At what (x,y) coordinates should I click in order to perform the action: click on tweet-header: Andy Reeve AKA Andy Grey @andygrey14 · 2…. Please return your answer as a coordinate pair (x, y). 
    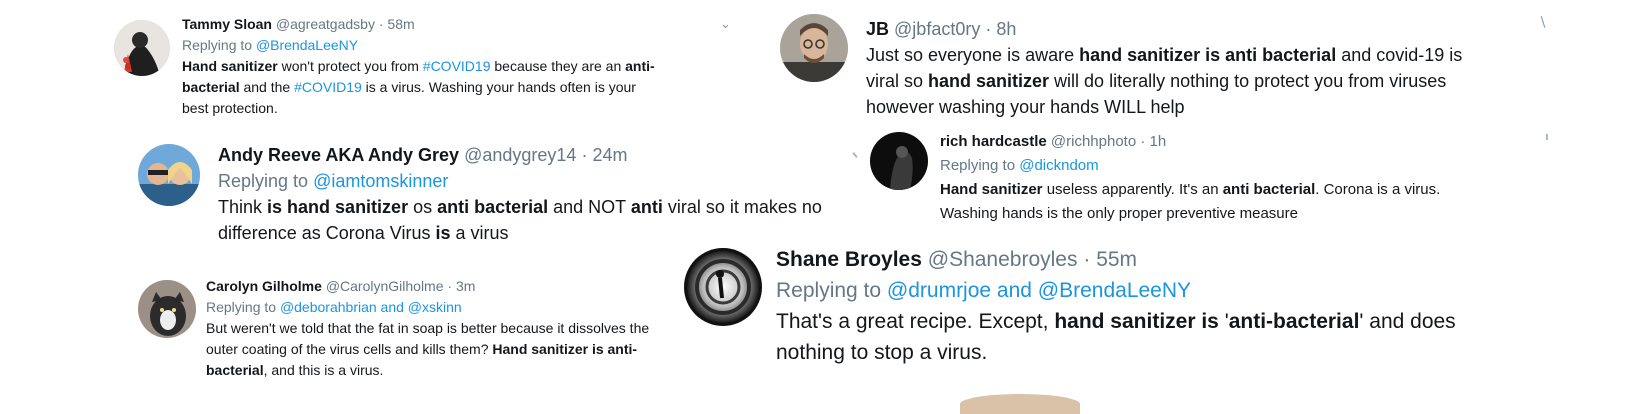
    Looking at the image, I should click on (538, 155).